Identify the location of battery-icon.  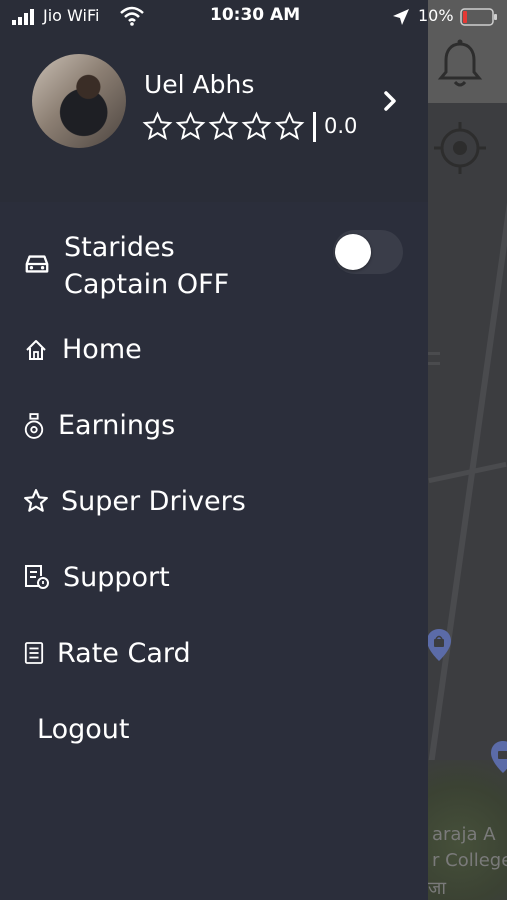
(478, 17).